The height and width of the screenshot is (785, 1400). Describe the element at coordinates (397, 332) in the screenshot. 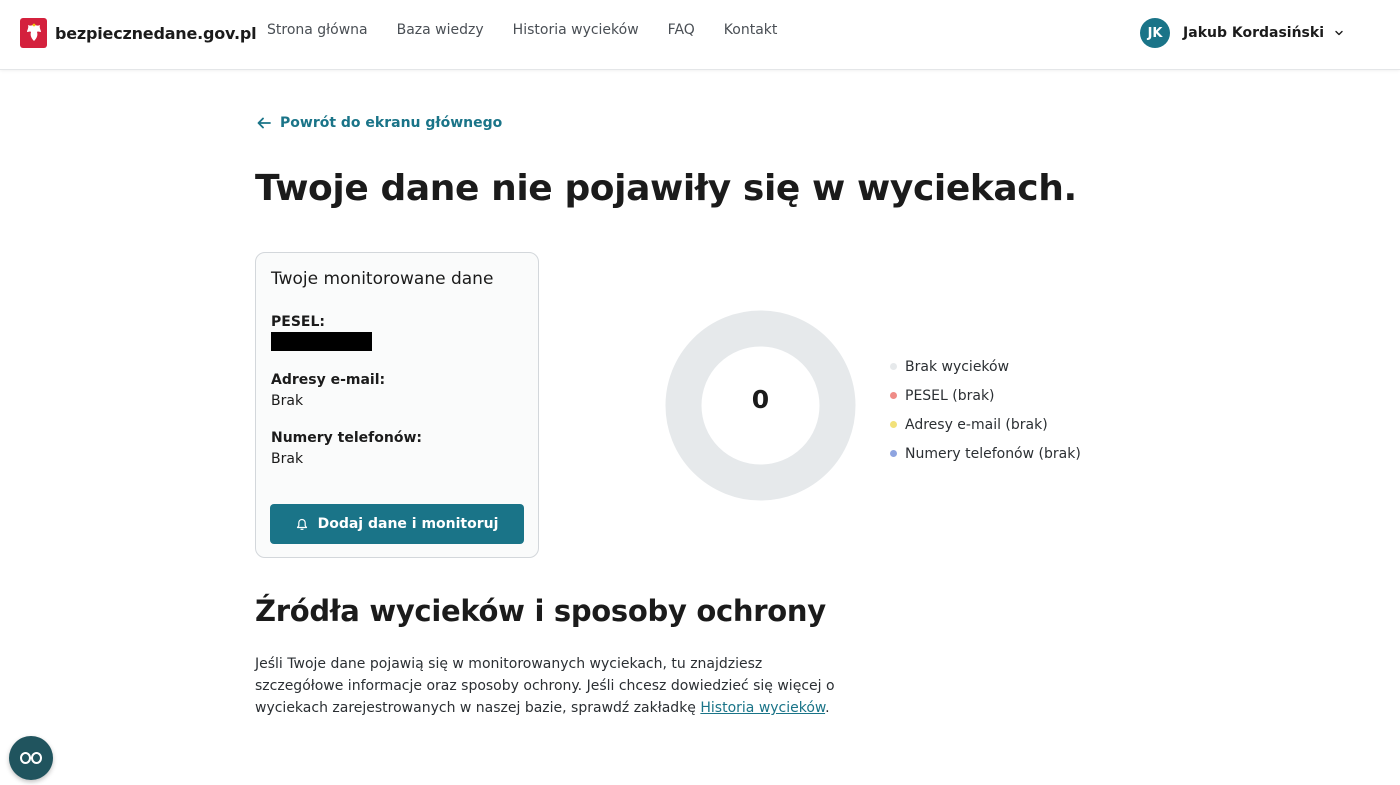

I see `pesel-field: PESEL:` at that location.